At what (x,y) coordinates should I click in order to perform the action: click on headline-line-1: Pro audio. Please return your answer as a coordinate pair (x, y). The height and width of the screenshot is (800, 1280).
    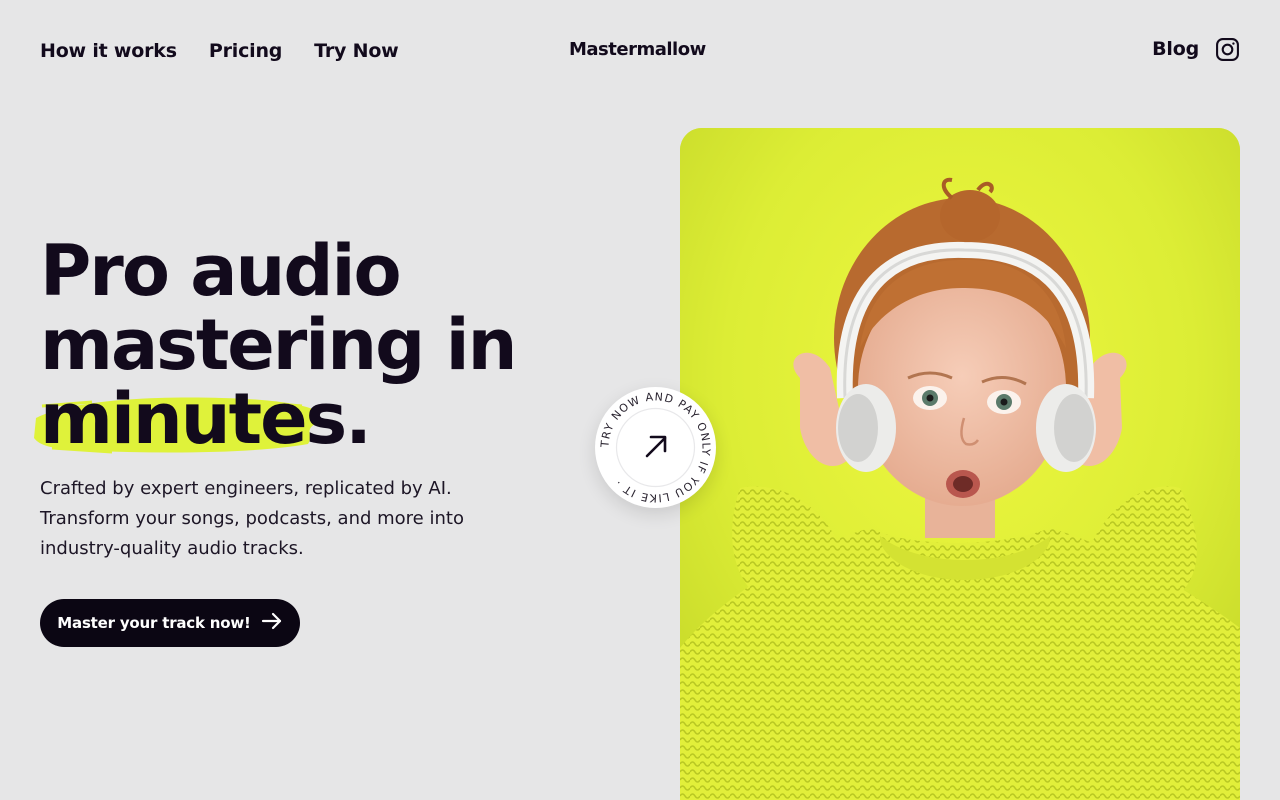
    Looking at the image, I should click on (221, 271).